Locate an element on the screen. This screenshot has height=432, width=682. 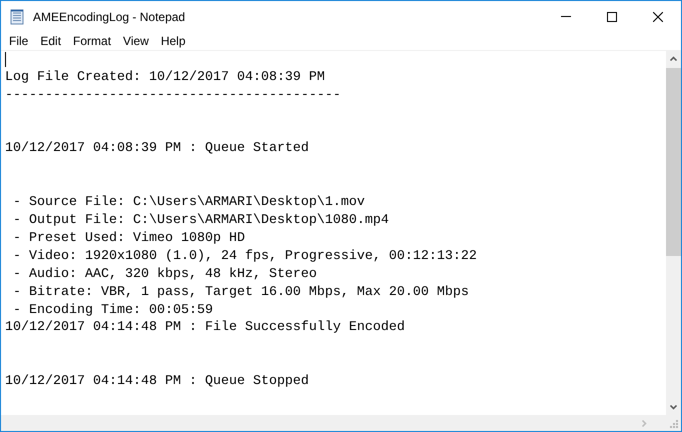
text-line: Log File Created: 10/12/2017 04:08:39 PM is located at coordinates (165, 77).